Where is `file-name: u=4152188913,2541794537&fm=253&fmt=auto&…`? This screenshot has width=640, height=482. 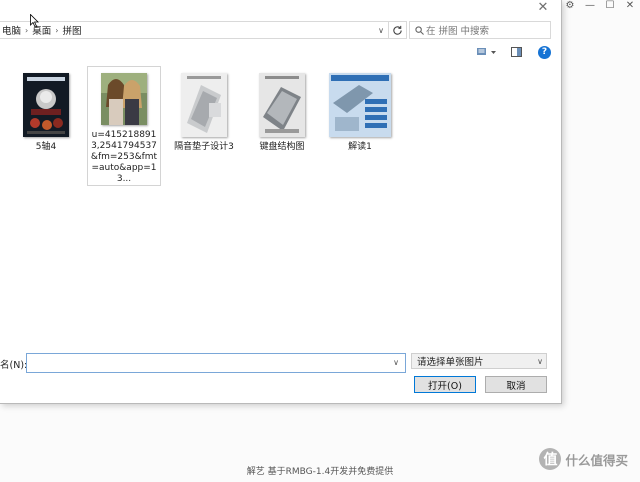
file-name: u=4152188913,2541794537&fm=253&fmt=auto&… is located at coordinates (124, 157).